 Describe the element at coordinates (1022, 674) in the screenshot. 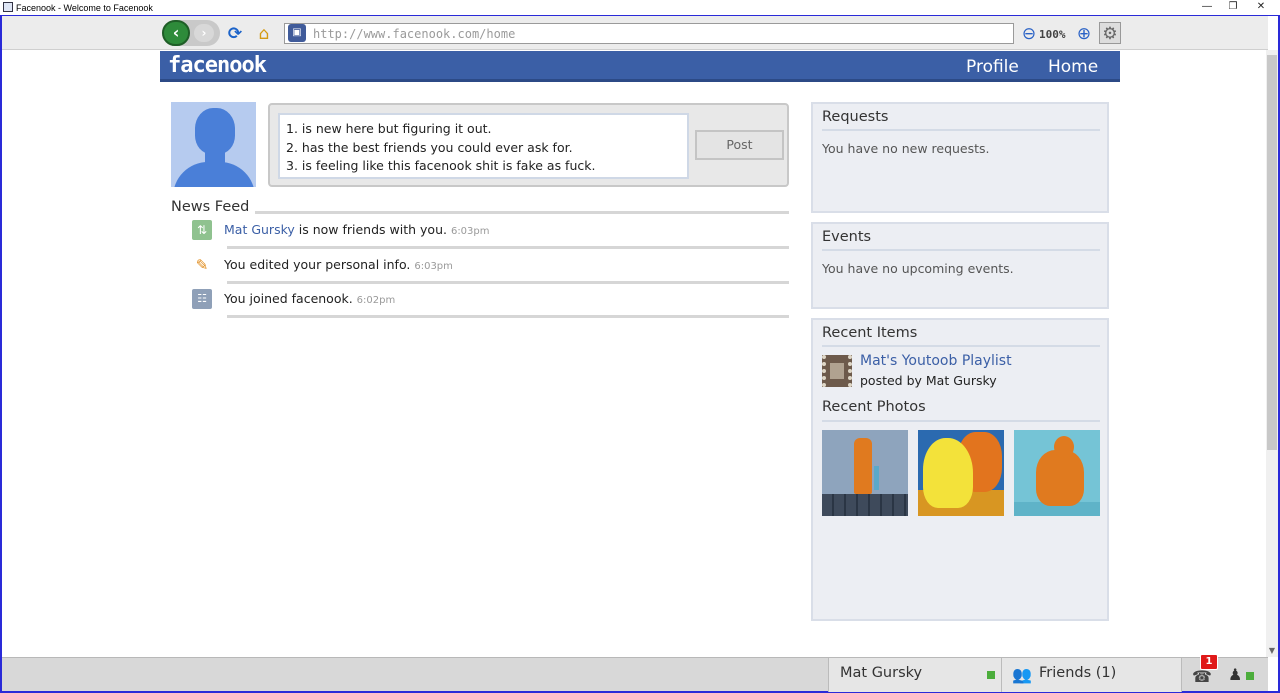

I see `friends-icon: 👥` at that location.